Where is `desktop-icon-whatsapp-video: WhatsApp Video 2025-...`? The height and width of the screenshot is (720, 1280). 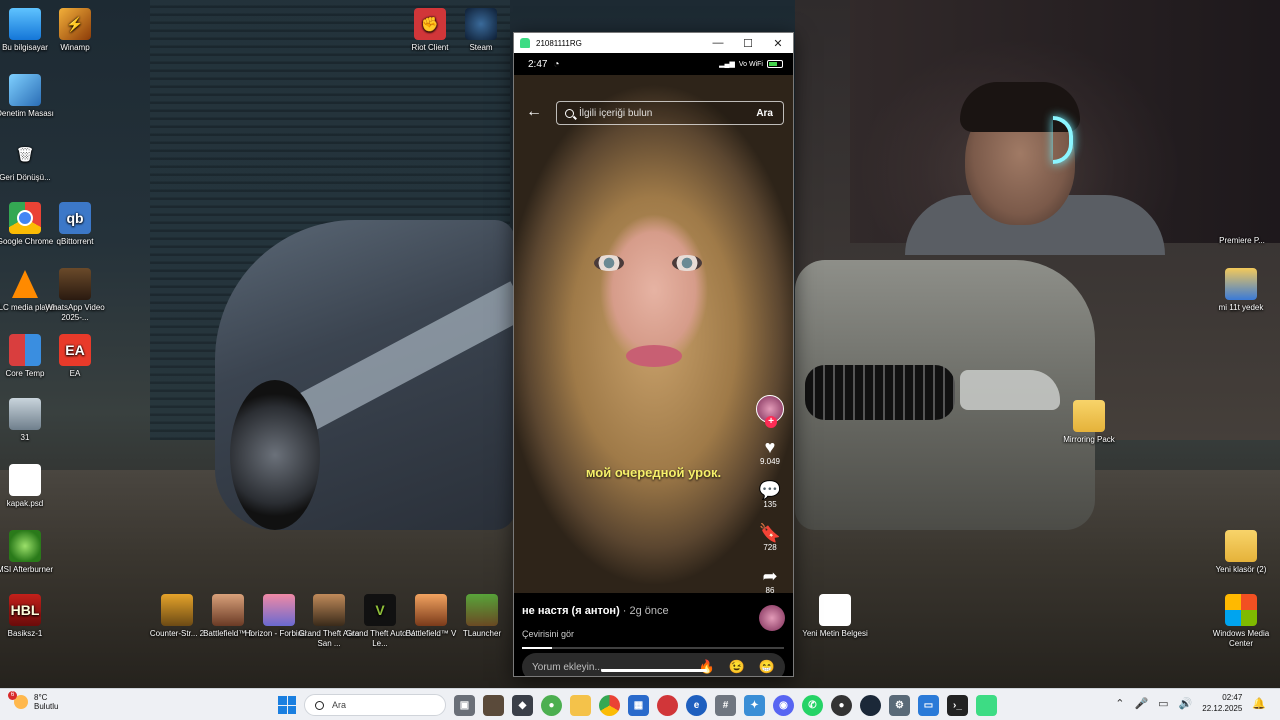
desktop-icon-whatsapp-video: WhatsApp Video 2025-... is located at coordinates (75, 295).